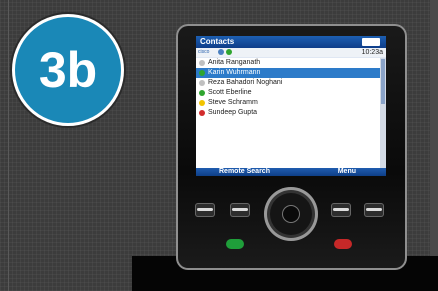 The image size is (438, 291). Describe the element at coordinates (217, 41) in the screenshot. I see `app-title: Contacts` at that location.